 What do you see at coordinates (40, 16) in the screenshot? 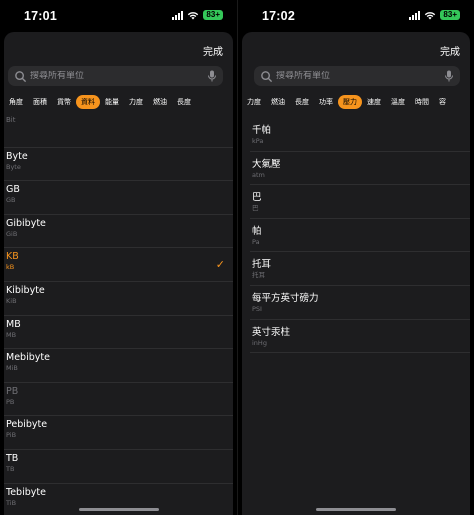
I see `clock: 17:01` at bounding box center [40, 16].